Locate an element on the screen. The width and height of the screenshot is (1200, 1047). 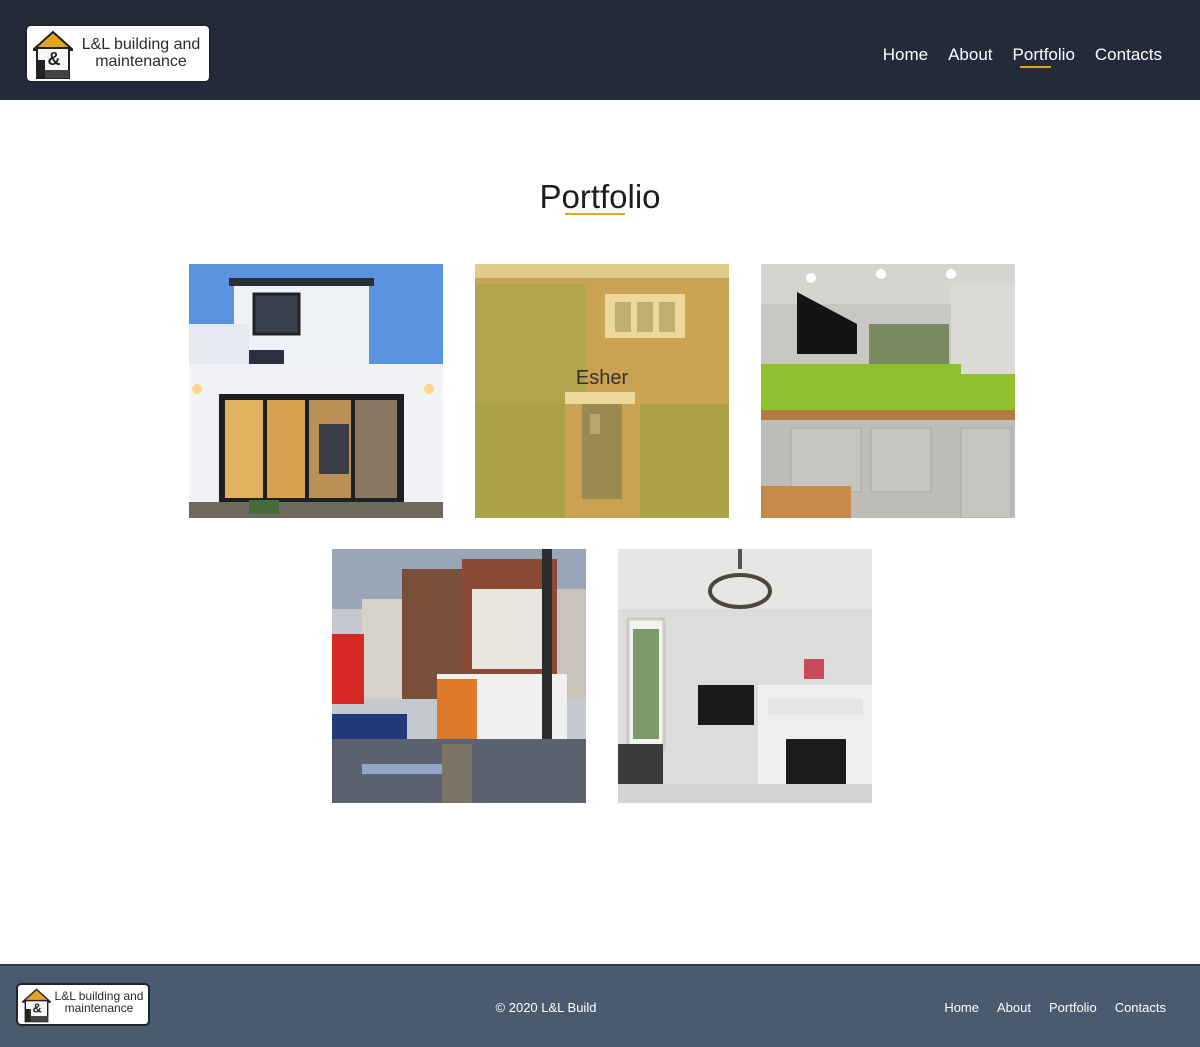
footer-nav: Home About Portfolio Contacts is located at coordinates (1055, 1007).